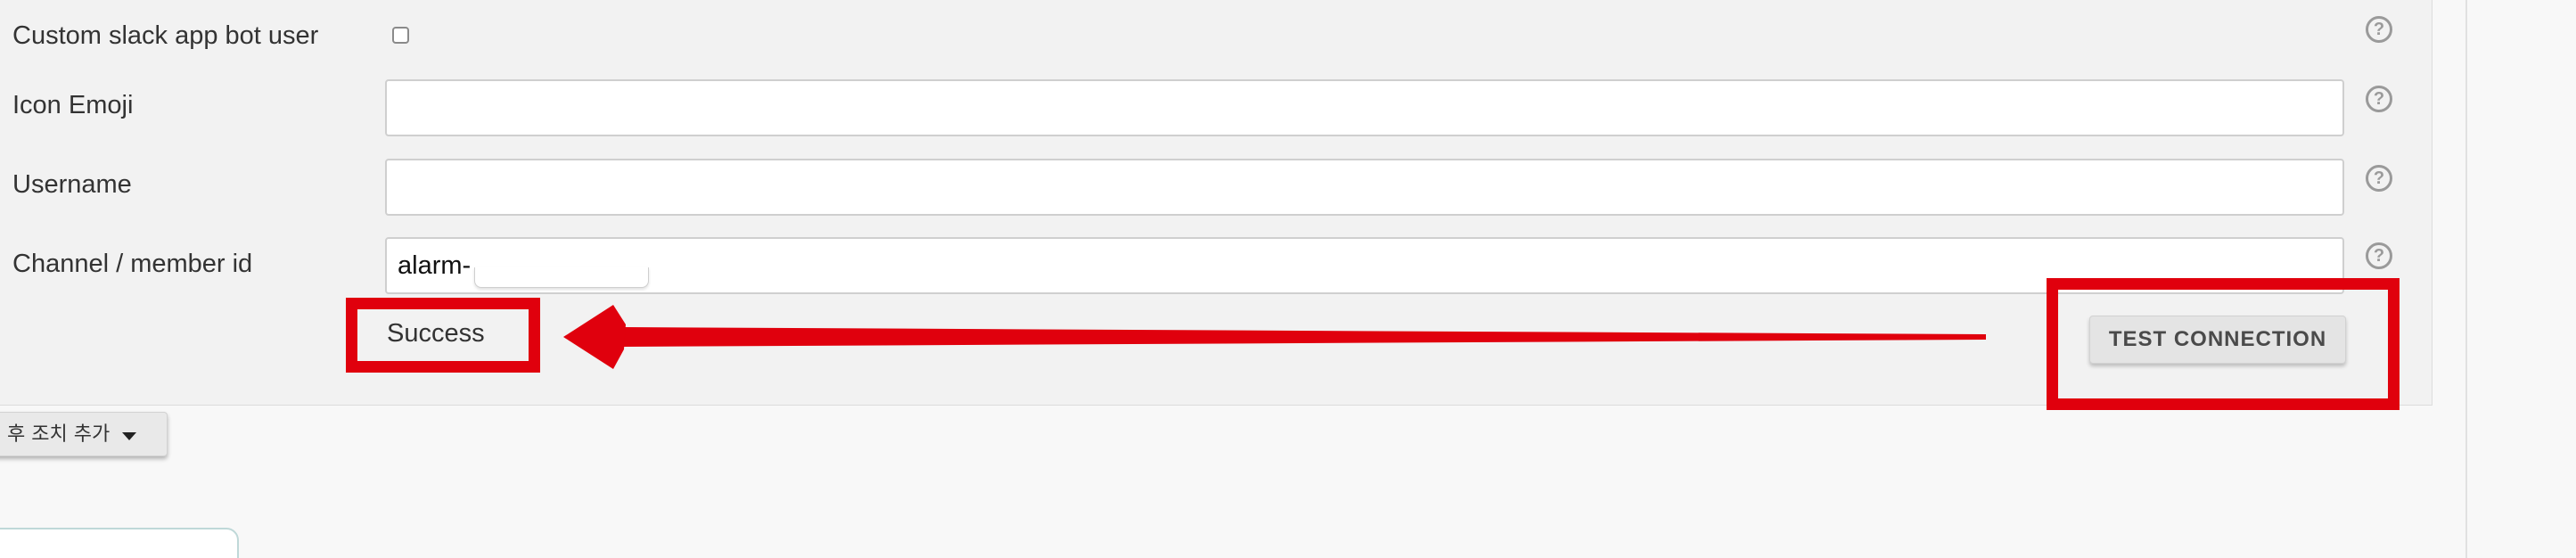 The width and height of the screenshot is (2576, 558). I want to click on add-post-build-action-button: 후 조치 추가, so click(84, 434).